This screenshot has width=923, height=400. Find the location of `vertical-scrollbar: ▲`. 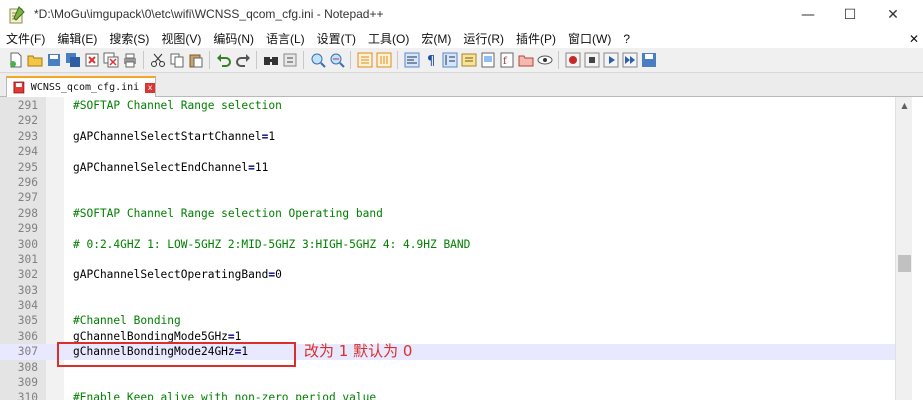

vertical-scrollbar: ▲ is located at coordinates (904, 248).